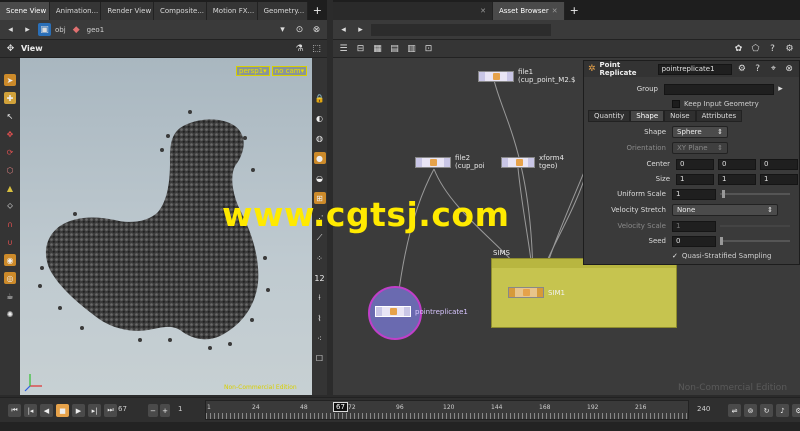  What do you see at coordinates (796, 410) in the screenshot?
I see `global-settings-icon: ⚙` at bounding box center [796, 410].